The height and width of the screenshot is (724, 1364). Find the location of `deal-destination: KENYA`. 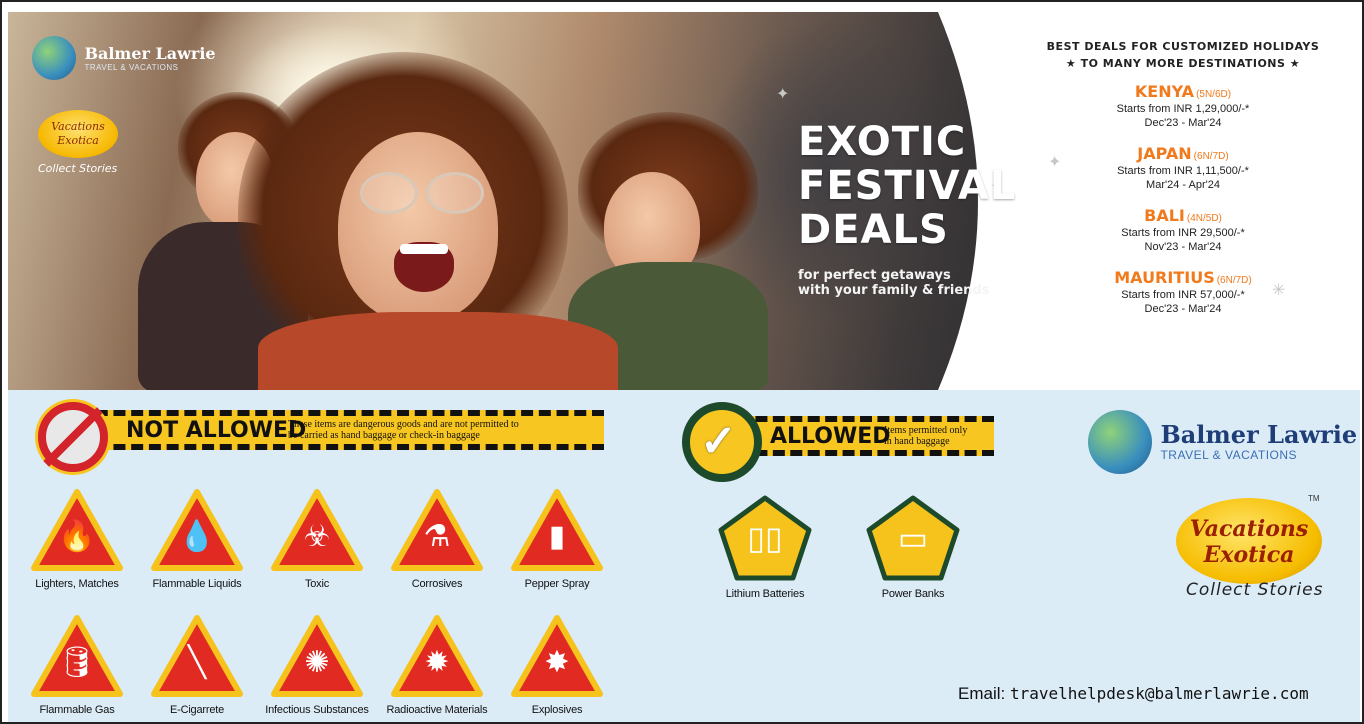

deal-destination: KENYA is located at coordinates (1164, 91).